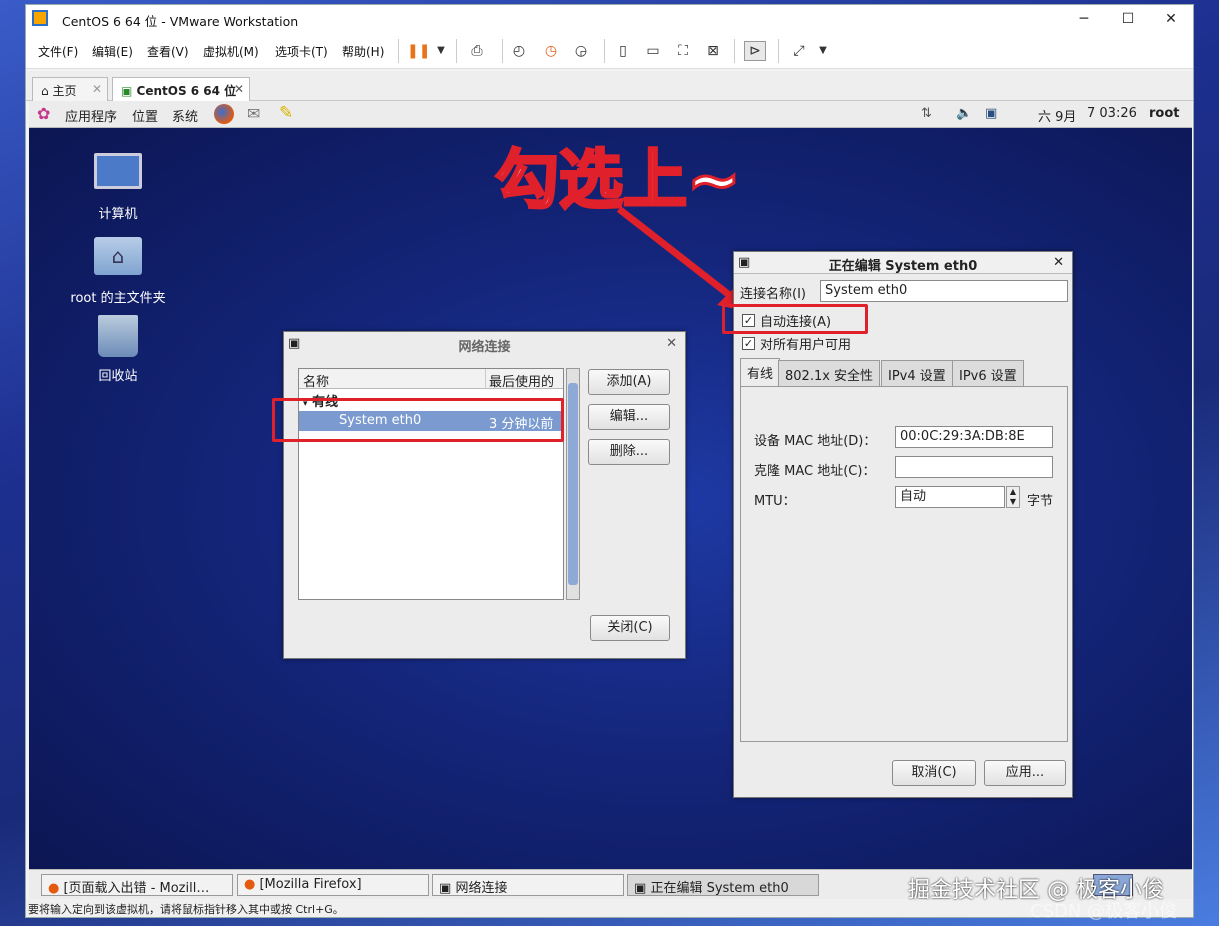  I want to click on tab-ipv6: IPv6 设置, so click(988, 373).